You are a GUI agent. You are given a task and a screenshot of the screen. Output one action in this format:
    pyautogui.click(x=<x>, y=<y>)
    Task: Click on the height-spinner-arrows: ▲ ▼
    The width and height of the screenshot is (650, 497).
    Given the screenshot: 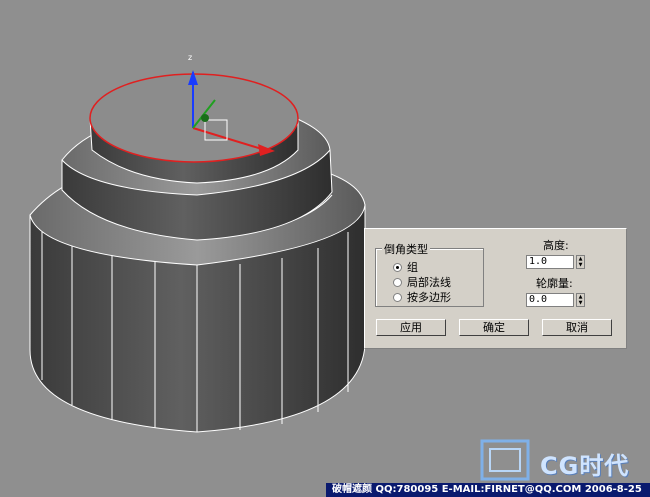 What is the action you would take?
    pyautogui.click(x=580, y=262)
    